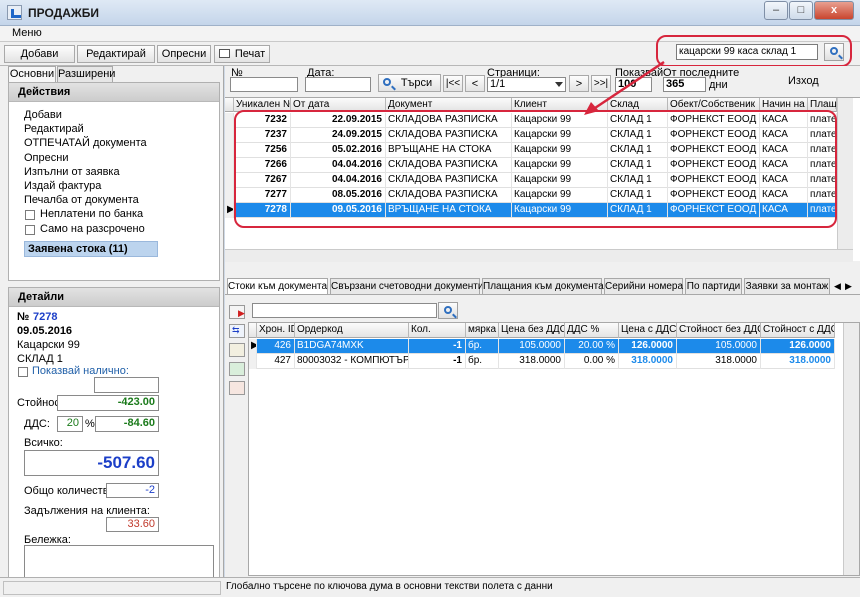 The height and width of the screenshot is (597, 860). What do you see at coordinates (276, 330) in the screenshot?
I see `col-header: Хрон. ID` at bounding box center [276, 330].